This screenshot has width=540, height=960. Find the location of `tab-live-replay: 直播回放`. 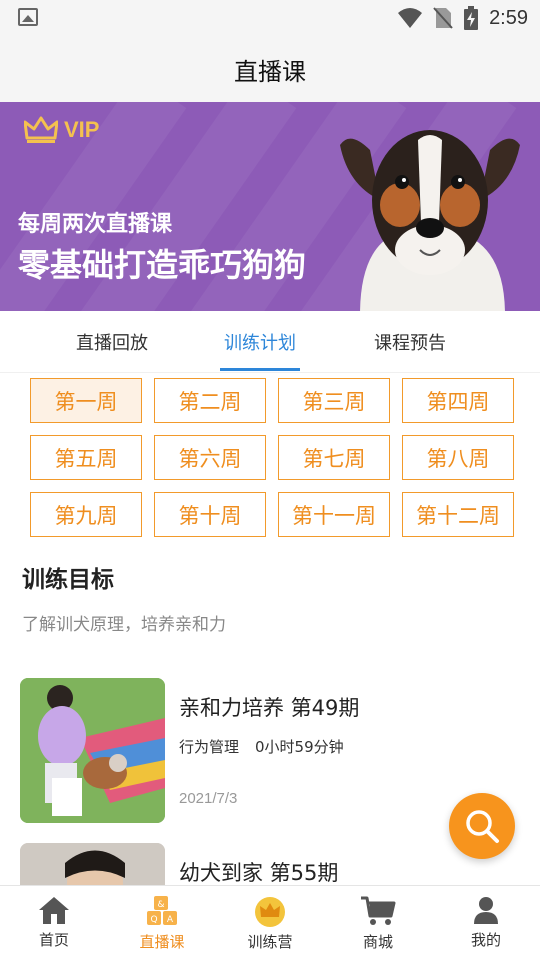

tab-live-replay: 直播回放 is located at coordinates (112, 342).